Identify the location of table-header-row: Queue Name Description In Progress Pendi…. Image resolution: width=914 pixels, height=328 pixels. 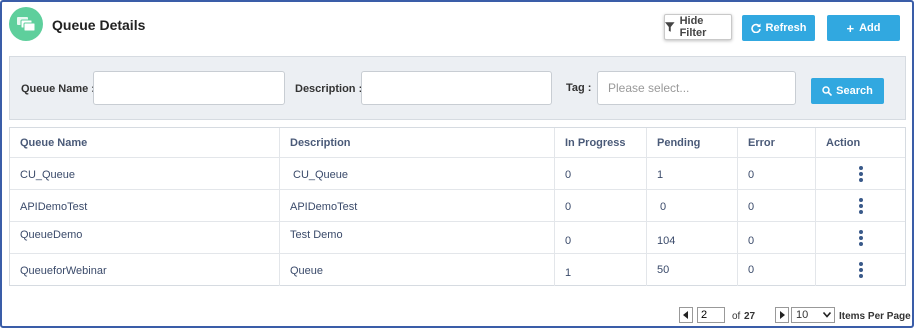
(457, 143).